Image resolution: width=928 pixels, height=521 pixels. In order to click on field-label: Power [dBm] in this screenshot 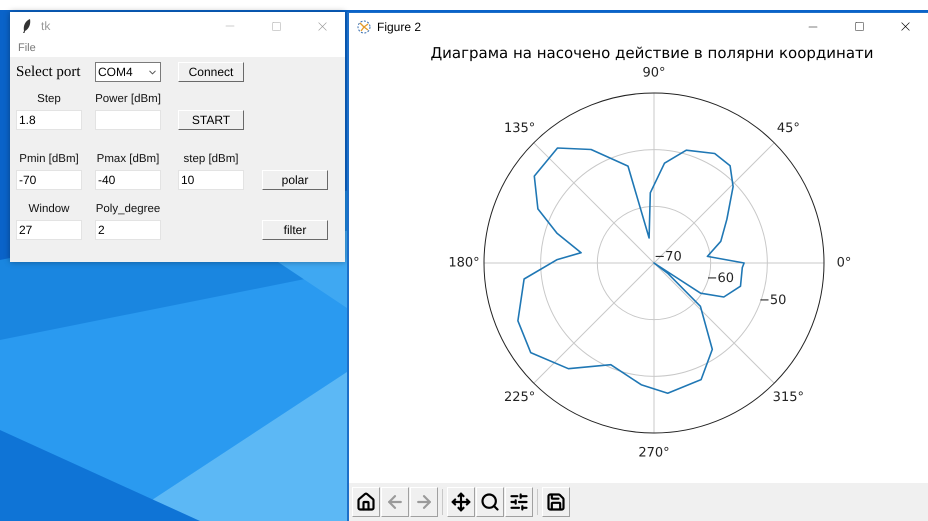, I will do `click(128, 99)`.